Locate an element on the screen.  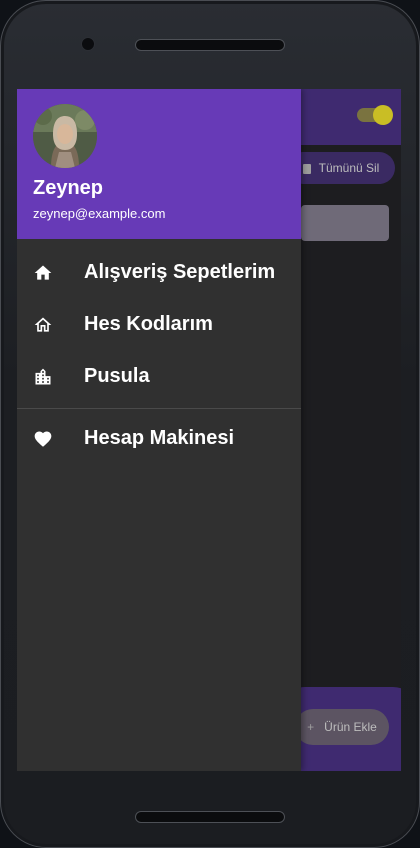
plus-icon: + is located at coordinates (311, 727).